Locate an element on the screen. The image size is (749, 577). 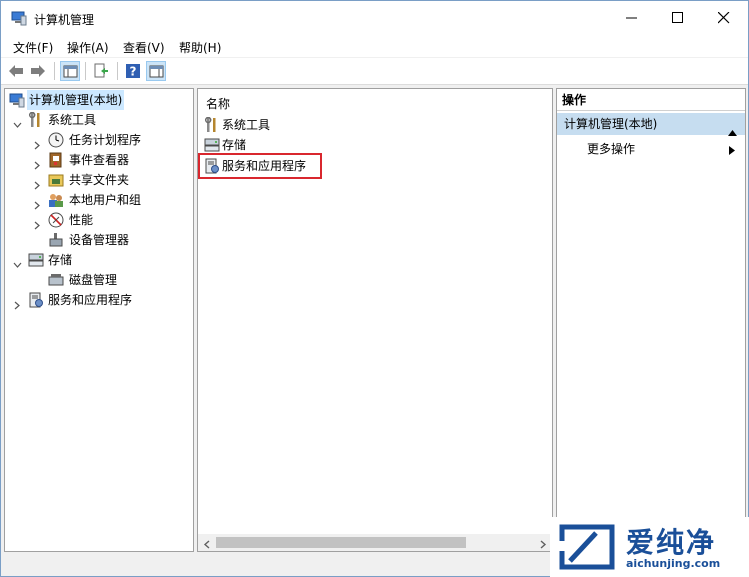
tree-label: 性能 is located at coordinates (81, 220).